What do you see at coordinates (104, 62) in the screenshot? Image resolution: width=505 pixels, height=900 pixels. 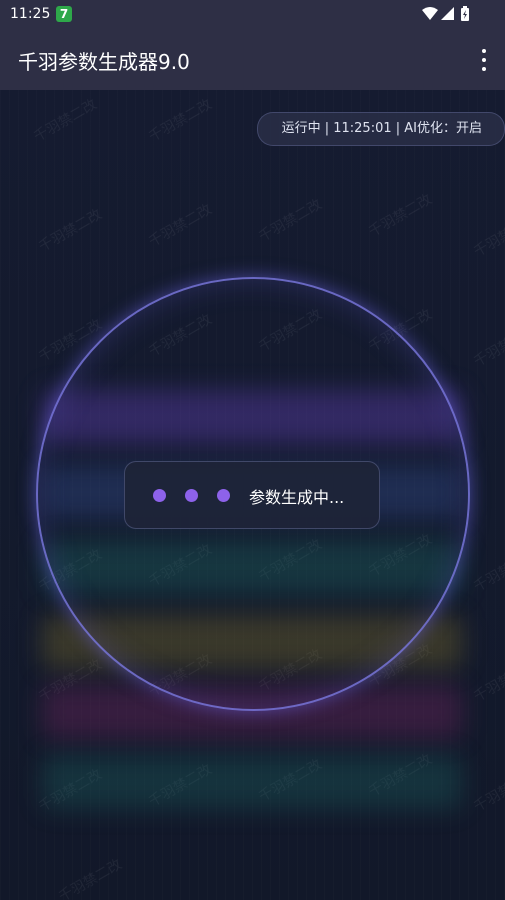 I see `app-title: 千羽参数生成器9.0` at bounding box center [104, 62].